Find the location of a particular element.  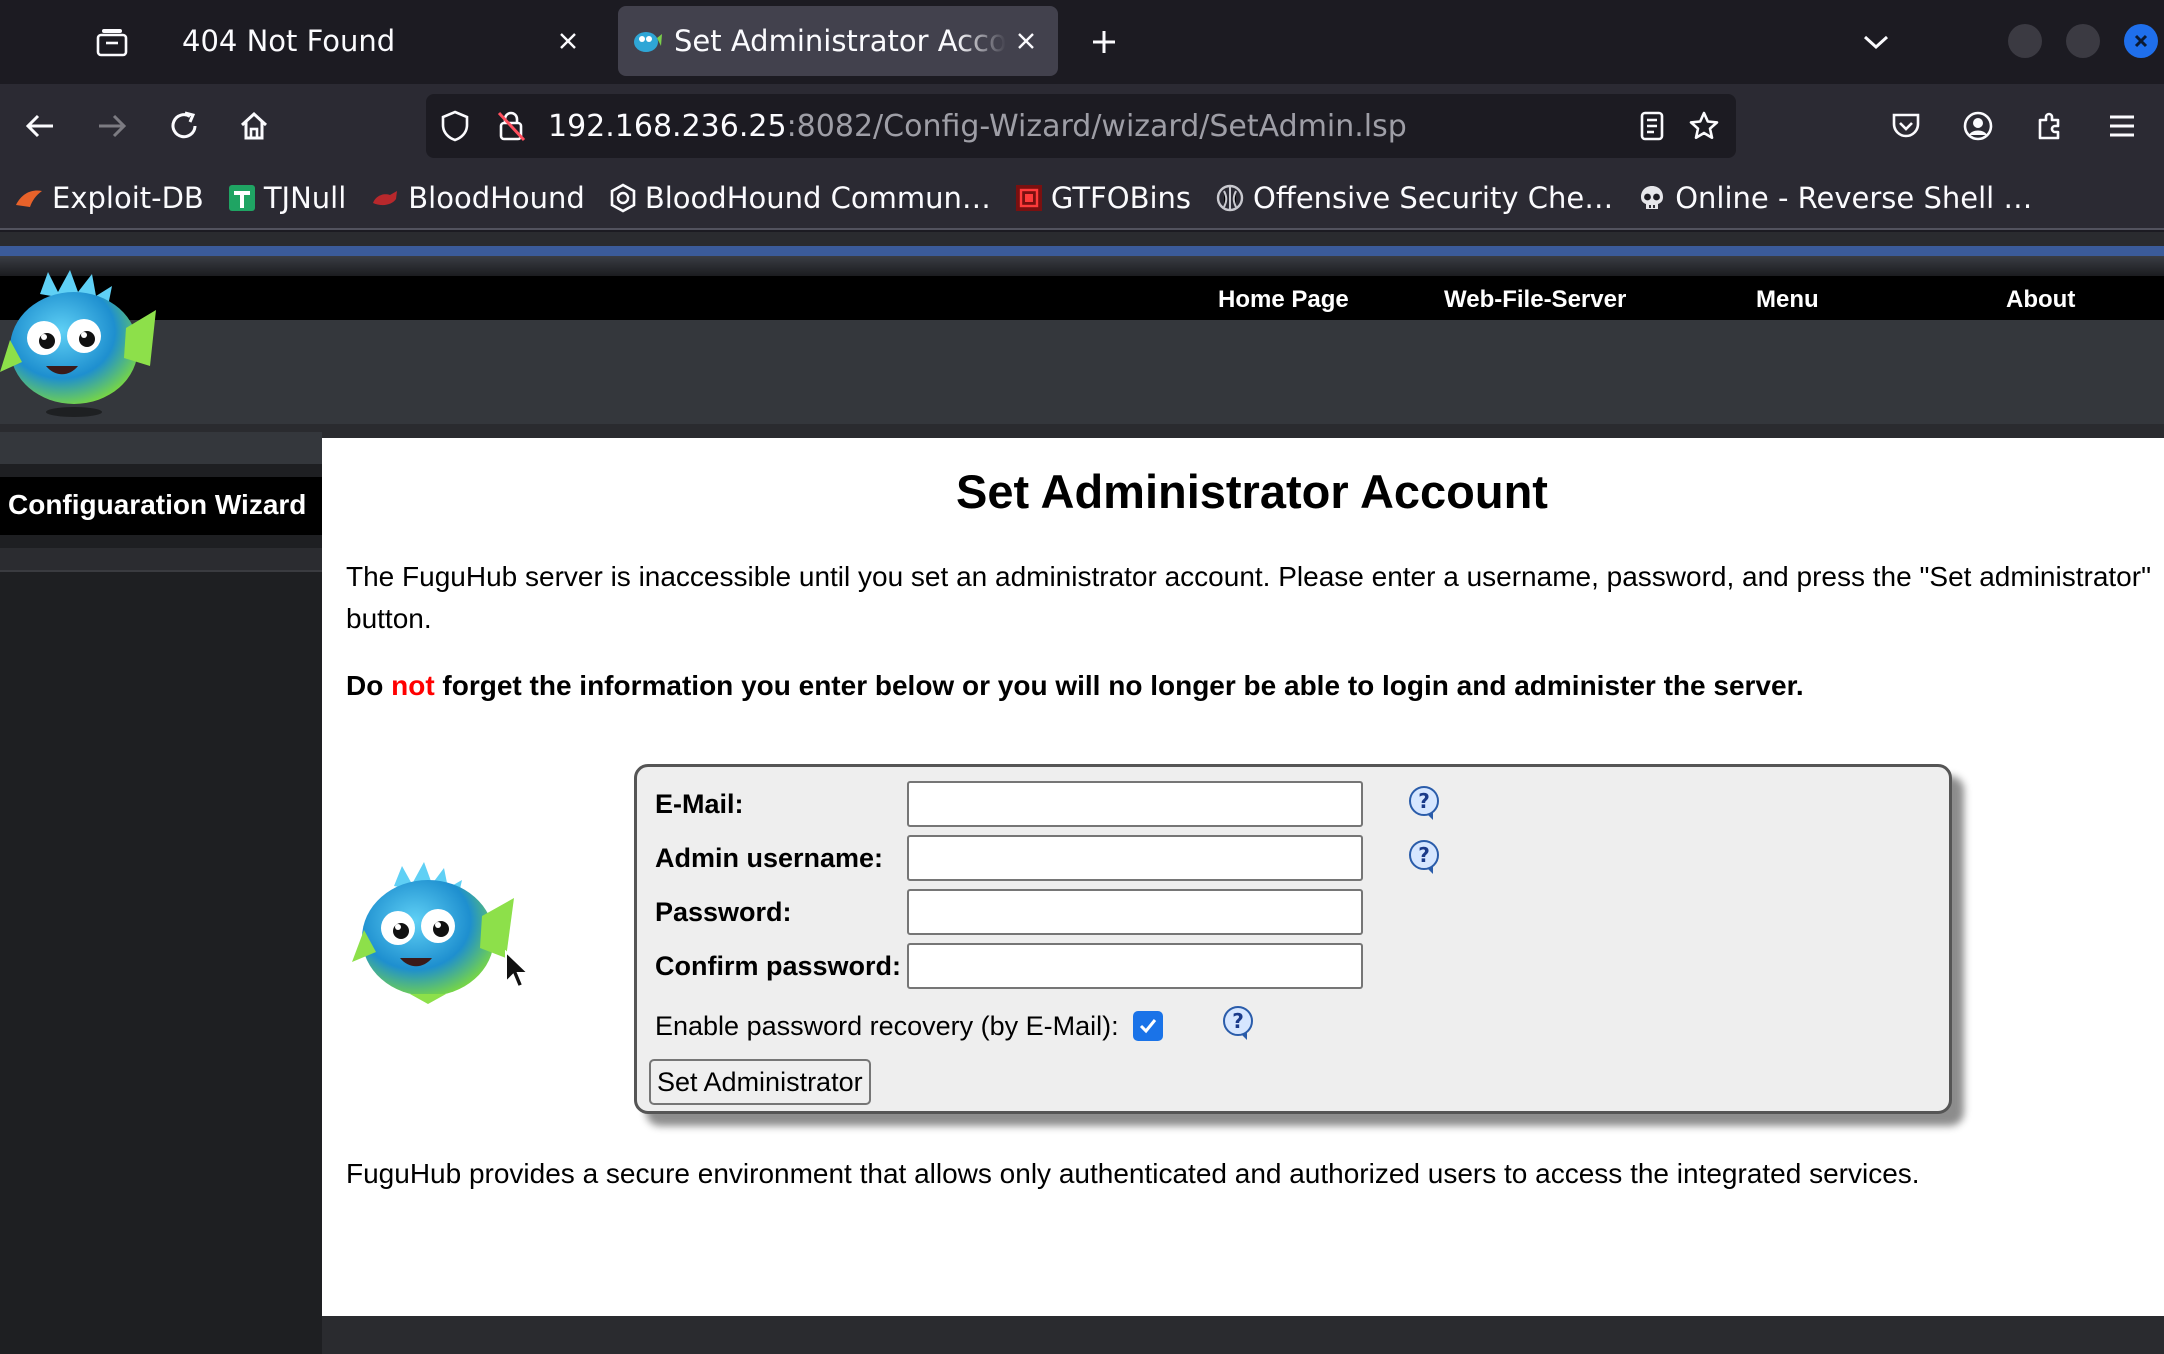

menu-home-page-link: Home Page is located at coordinates (1283, 300).